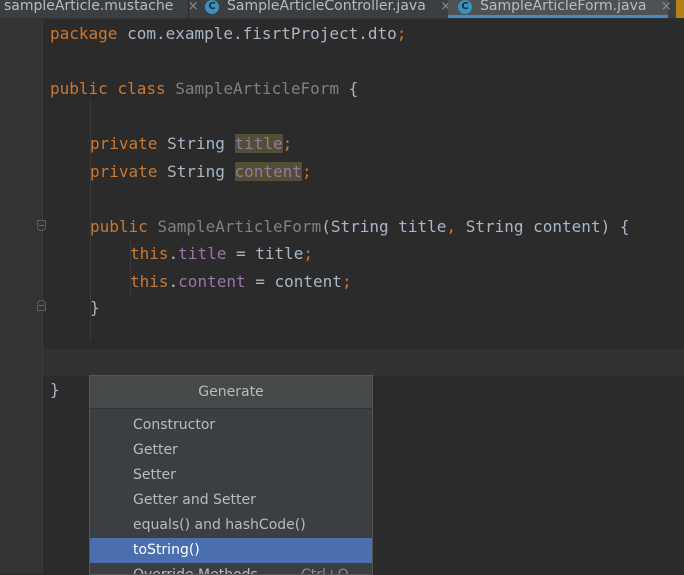 This screenshot has height=575, width=684. I want to click on package-name: com.example.fisrtProject.dto, so click(257, 33).